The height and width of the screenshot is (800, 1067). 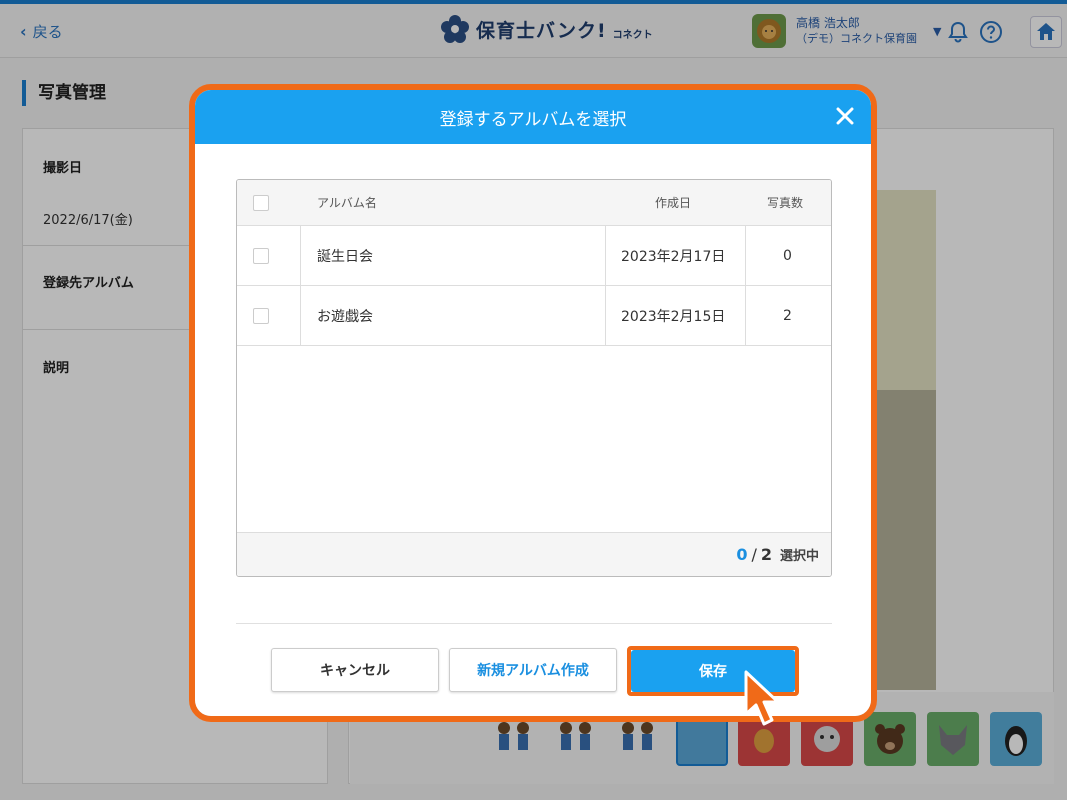 What do you see at coordinates (799, 556) in the screenshot?
I see `selected-suffix: 選択中` at bounding box center [799, 556].